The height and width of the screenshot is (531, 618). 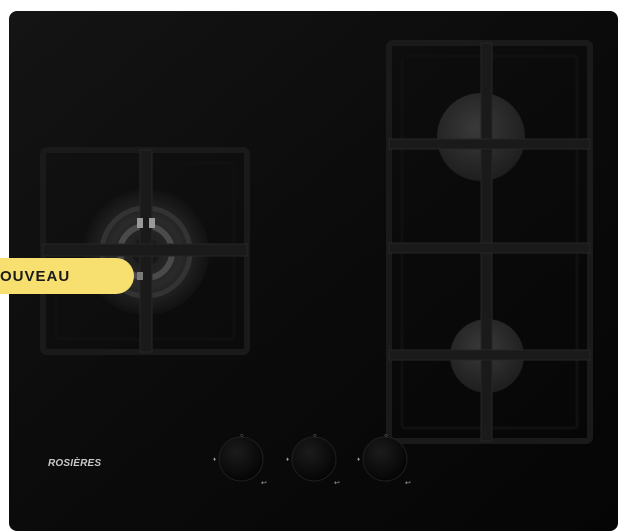 What do you see at coordinates (35, 276) in the screenshot?
I see `badge-label: OUVEAU` at bounding box center [35, 276].